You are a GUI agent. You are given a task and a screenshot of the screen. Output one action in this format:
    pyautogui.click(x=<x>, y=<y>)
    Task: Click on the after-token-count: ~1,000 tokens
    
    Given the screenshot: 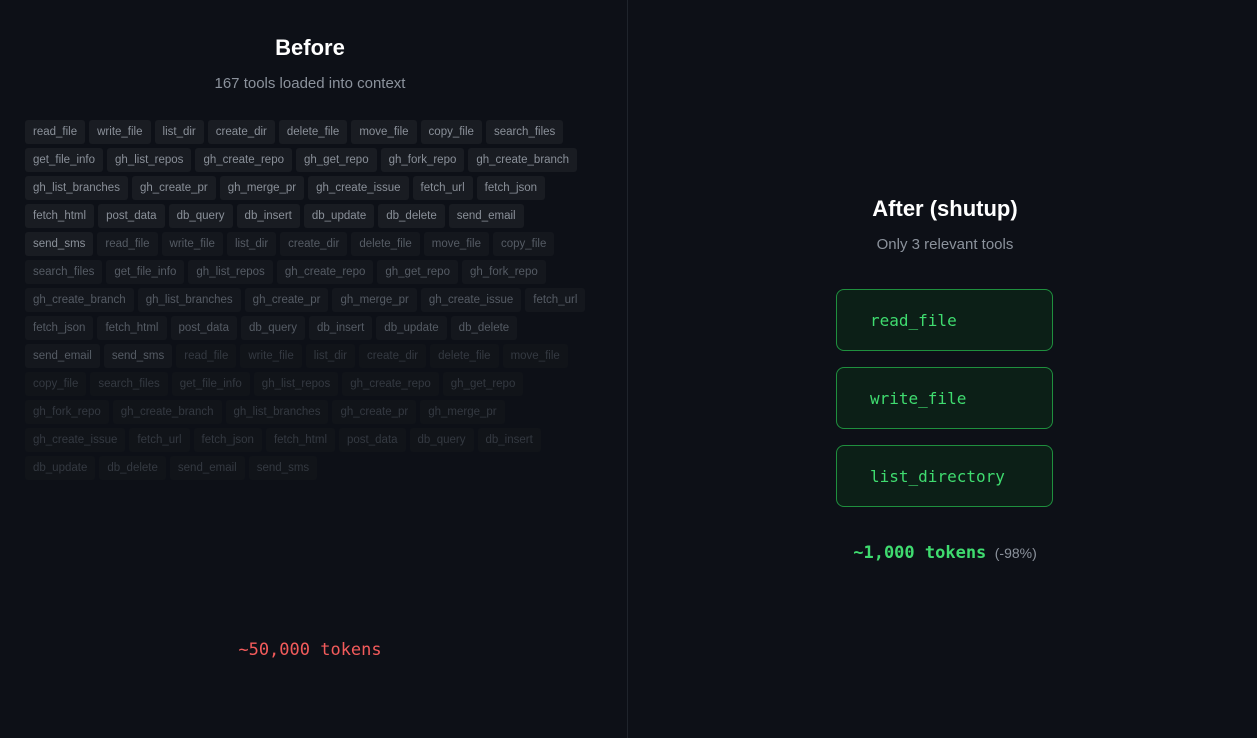 What is the action you would take?
    pyautogui.click(x=920, y=553)
    